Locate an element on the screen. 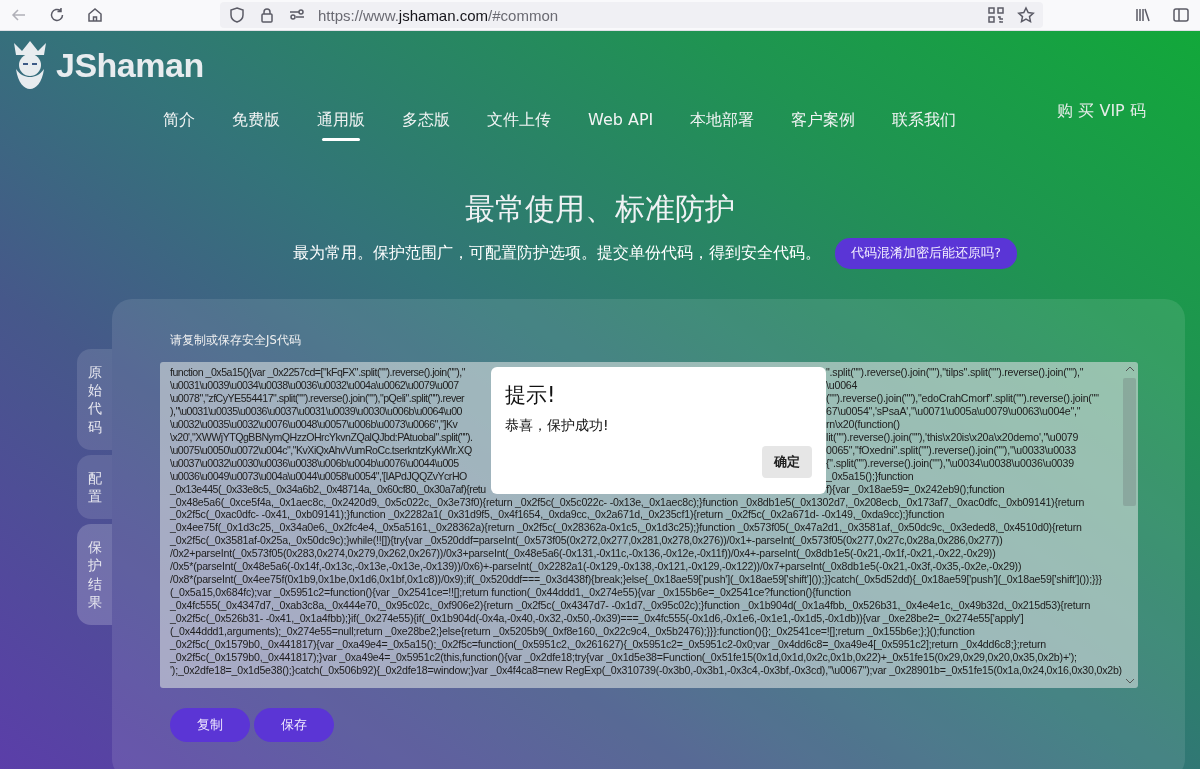  code-line: function _0x5a15(){var _0x2257cd=["kFqFX".split("").reverse().join("")," is located at coordinates (318, 372).